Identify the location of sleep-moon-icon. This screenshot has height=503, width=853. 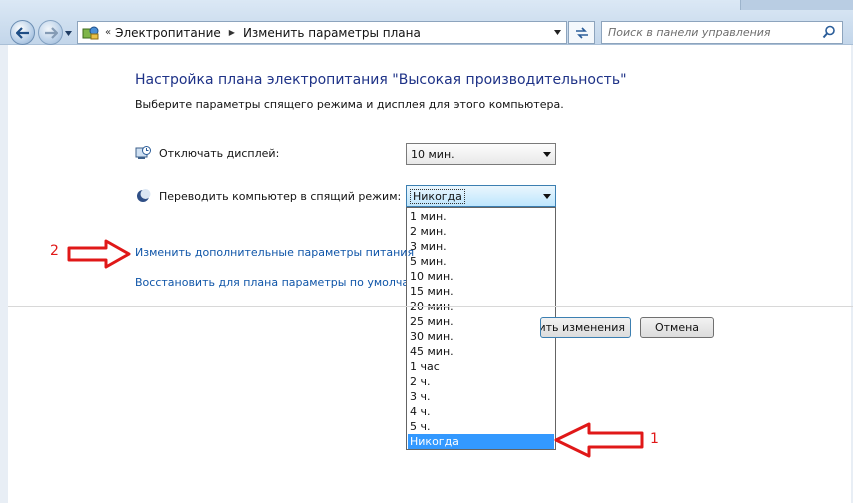
(144, 195).